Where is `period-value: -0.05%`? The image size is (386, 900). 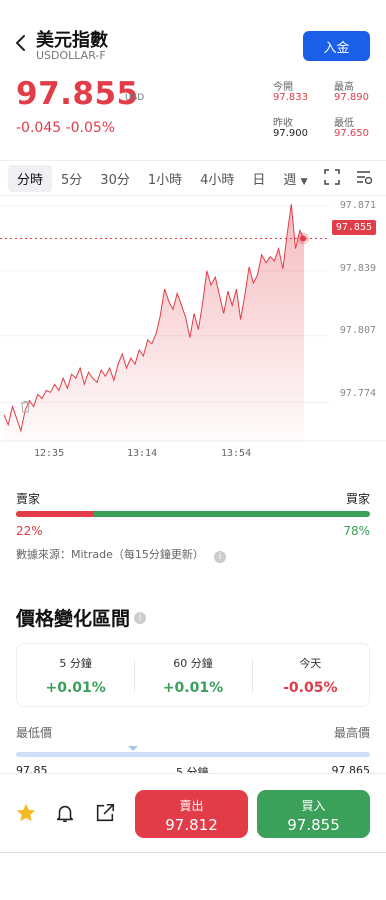 period-value: -0.05% is located at coordinates (310, 688).